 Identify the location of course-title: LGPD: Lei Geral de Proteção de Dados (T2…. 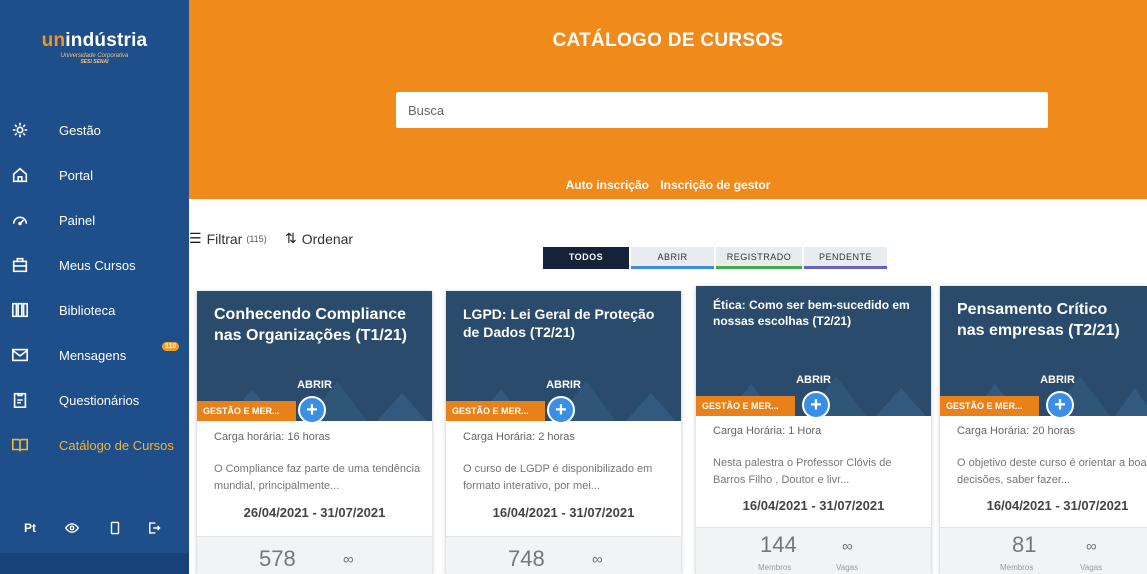
(559, 323).